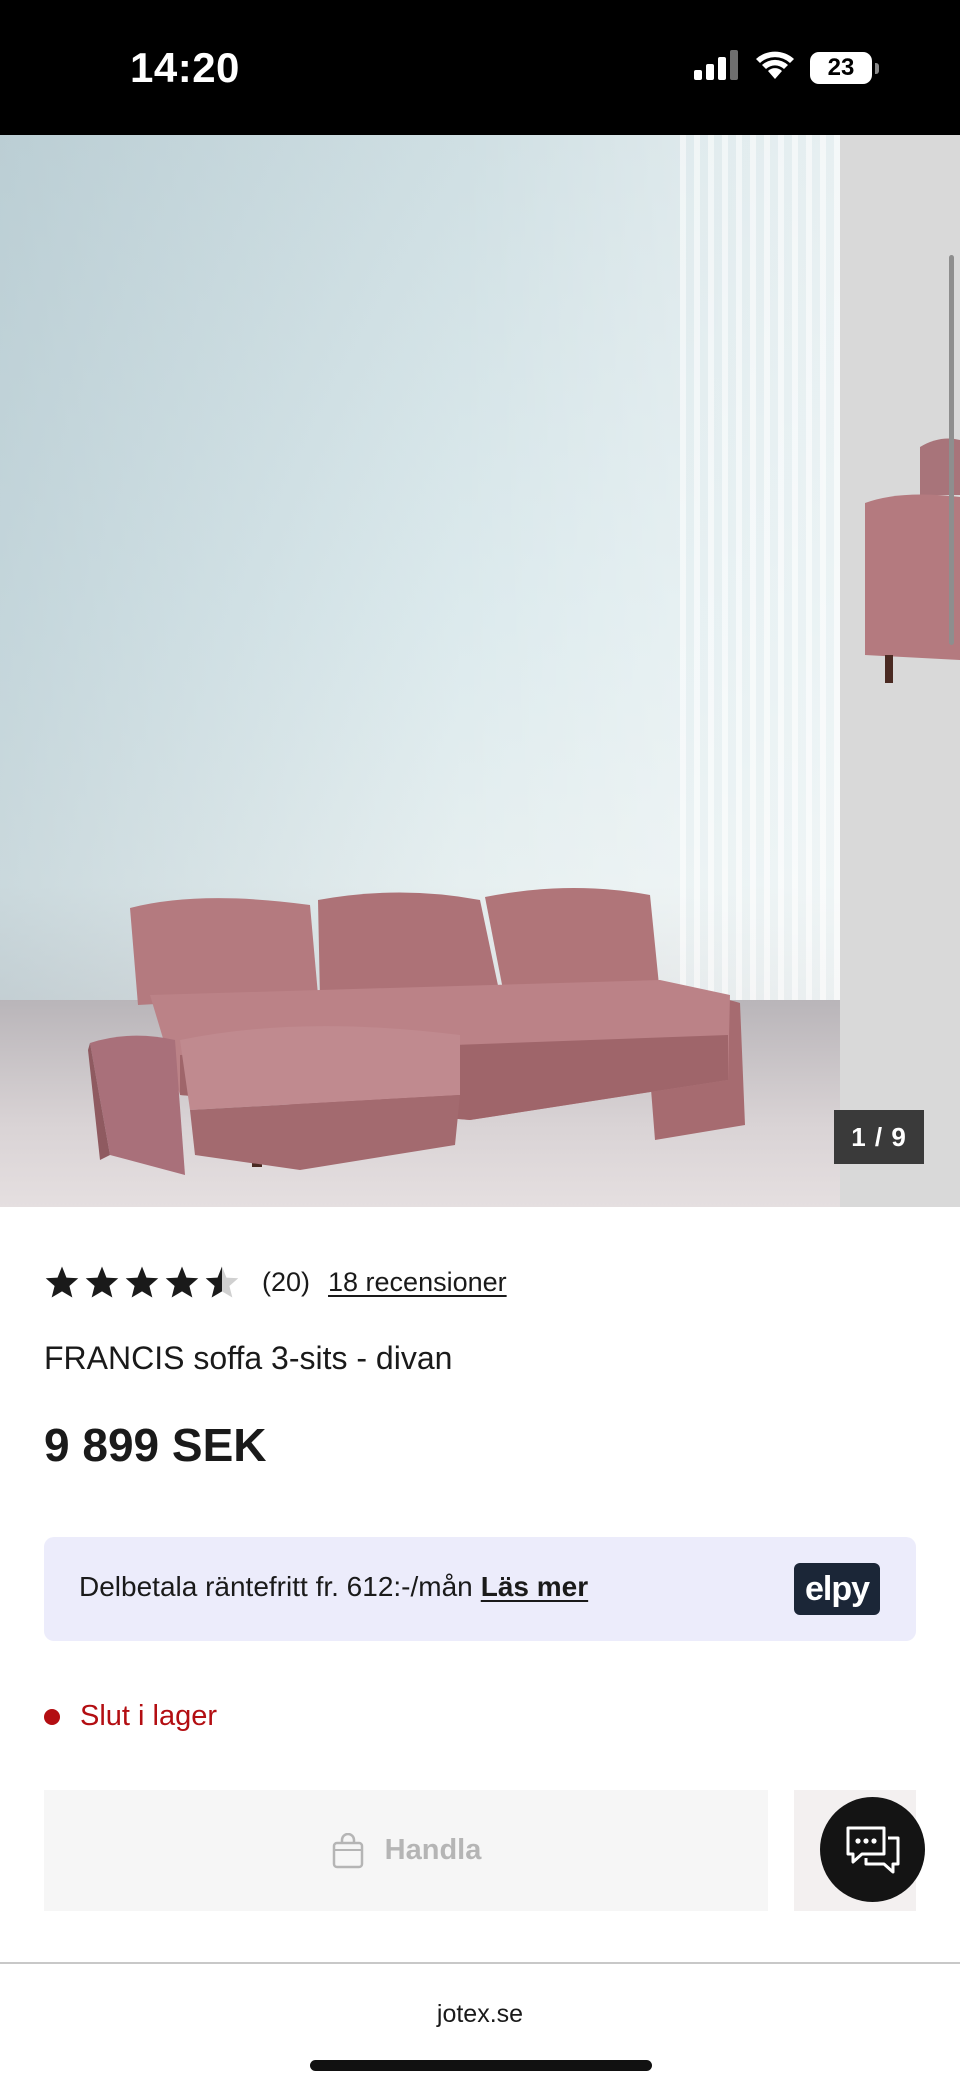 The height and width of the screenshot is (2086, 960). Describe the element at coordinates (775, 67) in the screenshot. I see `wifi-icon` at that location.